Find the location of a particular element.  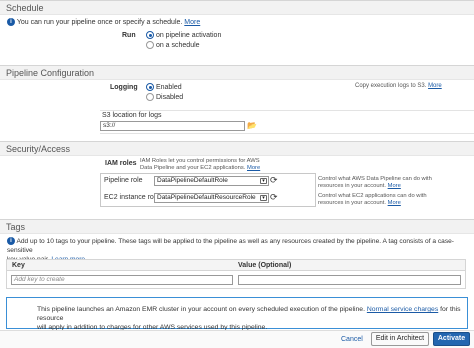

pipeline-role-select: DataPipelineDefaultRole ▾ is located at coordinates (211, 181).